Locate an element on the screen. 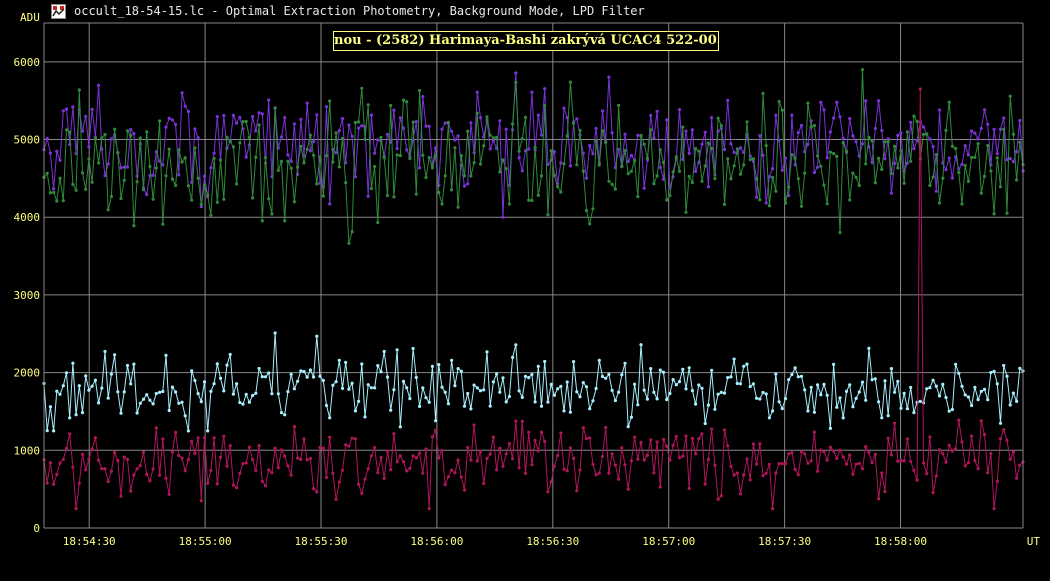 The width and height of the screenshot is (1050, 581). x-tick-label: 18:56:00 is located at coordinates (436, 541).